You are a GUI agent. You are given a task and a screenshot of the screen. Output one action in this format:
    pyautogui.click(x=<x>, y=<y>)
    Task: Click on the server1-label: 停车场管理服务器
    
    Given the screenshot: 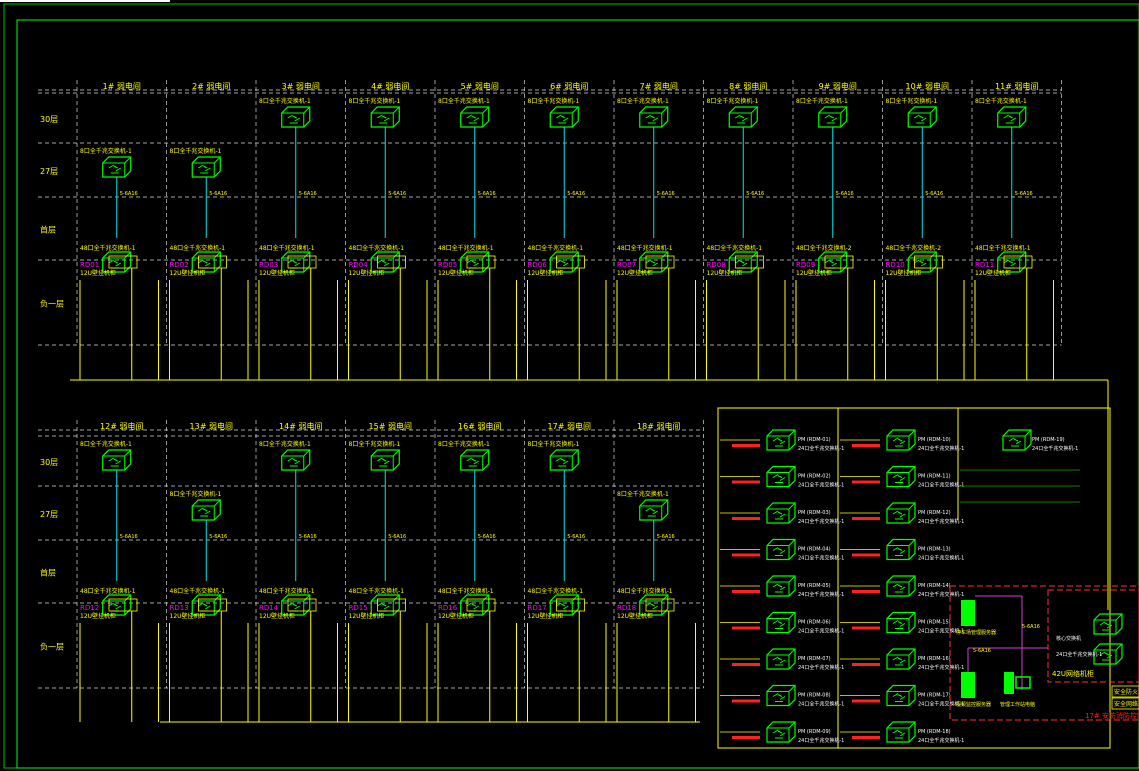 What is the action you would take?
    pyautogui.click(x=976, y=632)
    